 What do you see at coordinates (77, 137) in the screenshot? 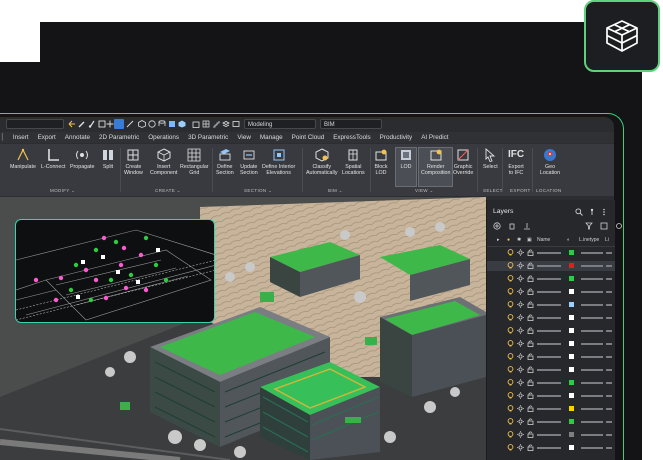
I see `menu-annotate: Annotate` at bounding box center [77, 137].